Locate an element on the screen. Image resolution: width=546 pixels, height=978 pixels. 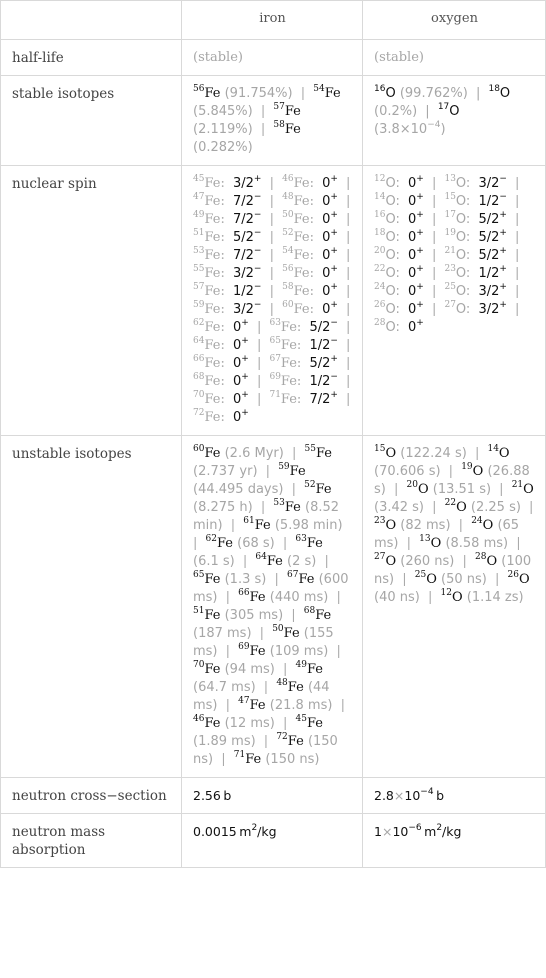
value-text: (21.8 ms) is located at coordinates (301, 705).